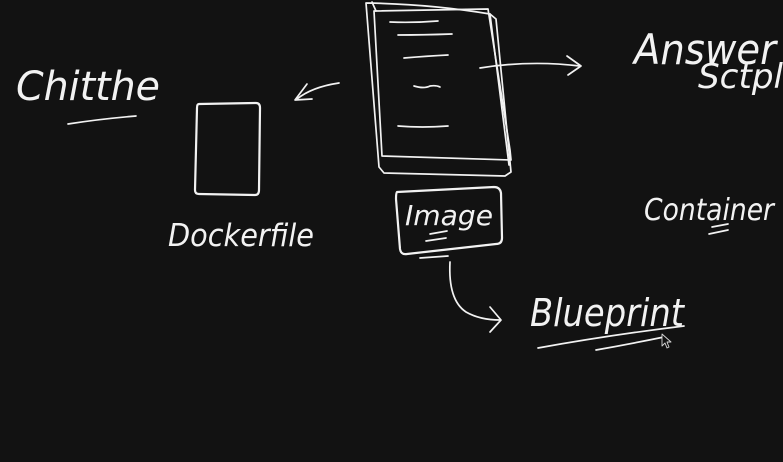 The image size is (783, 462). What do you see at coordinates (666, 341) in the screenshot?
I see `mouse-pointer-icon` at bounding box center [666, 341].